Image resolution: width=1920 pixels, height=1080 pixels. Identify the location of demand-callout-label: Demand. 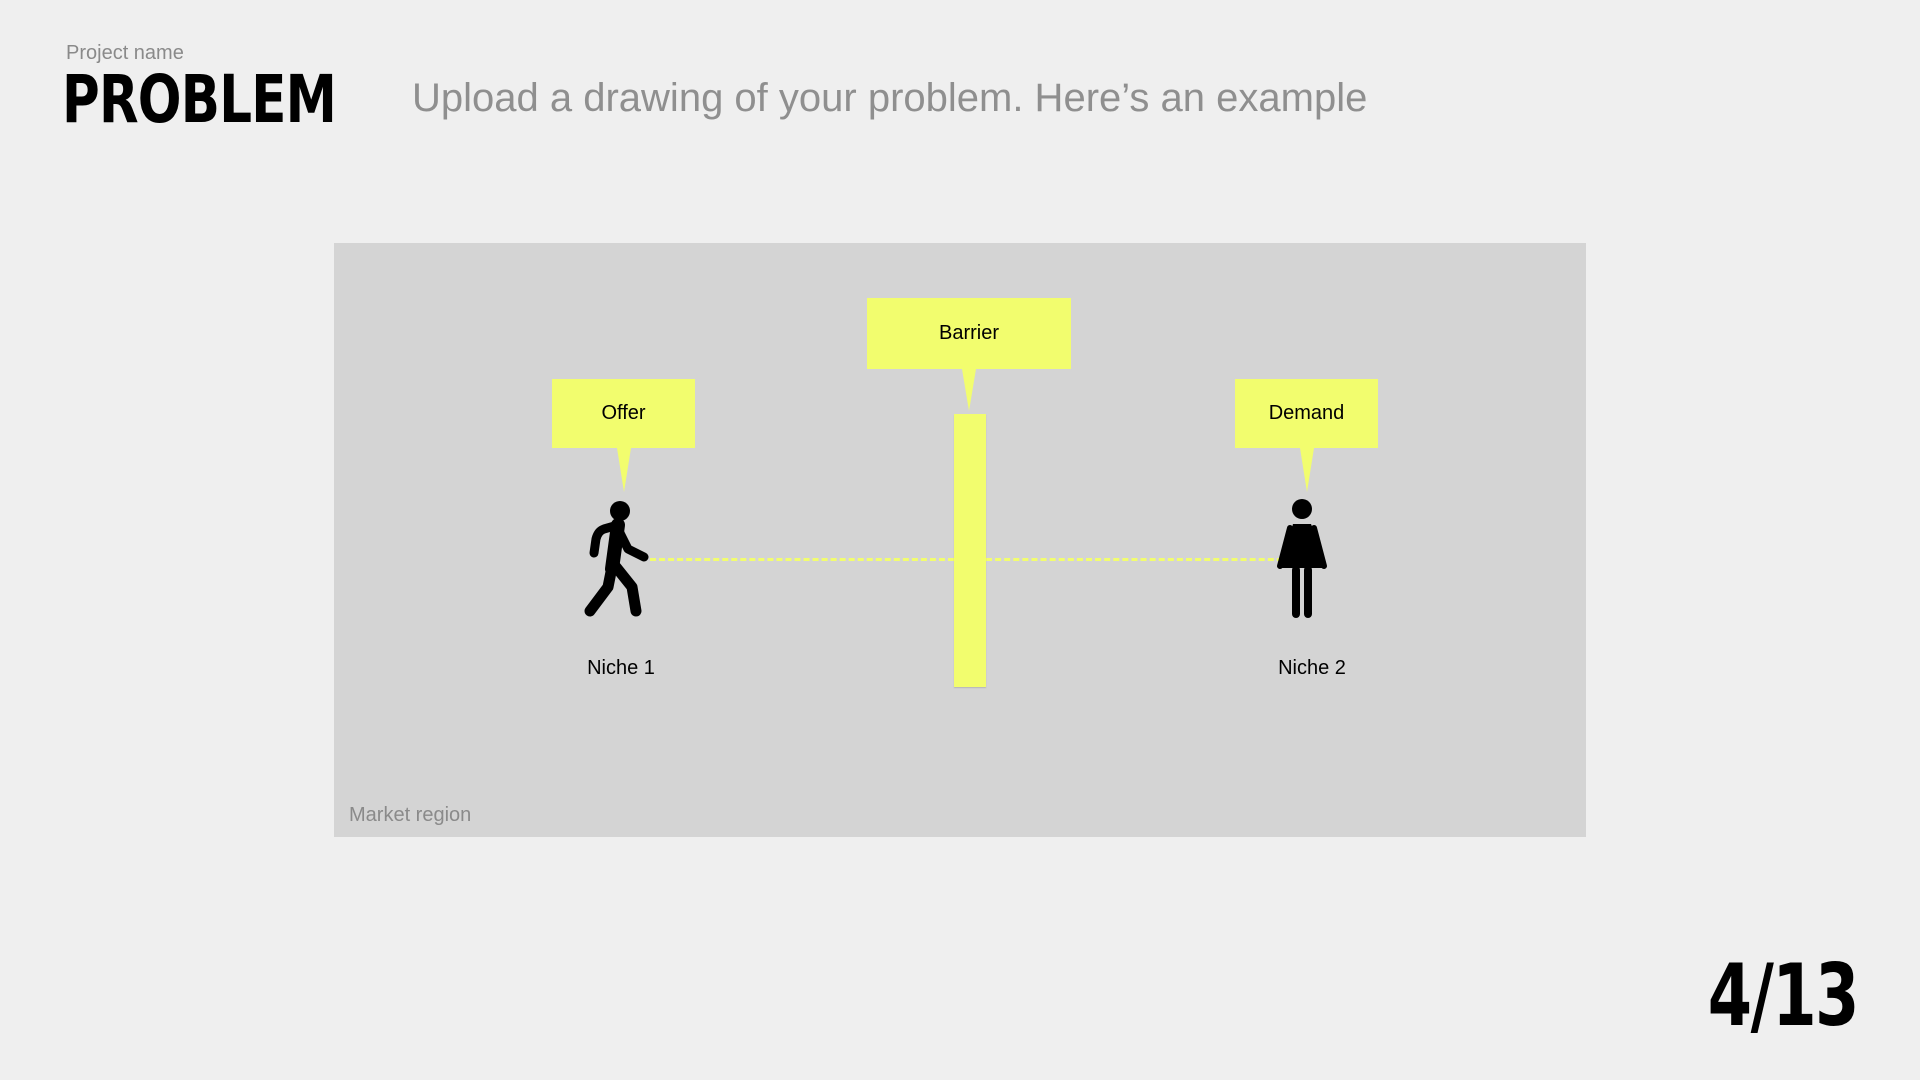
(1306, 413).